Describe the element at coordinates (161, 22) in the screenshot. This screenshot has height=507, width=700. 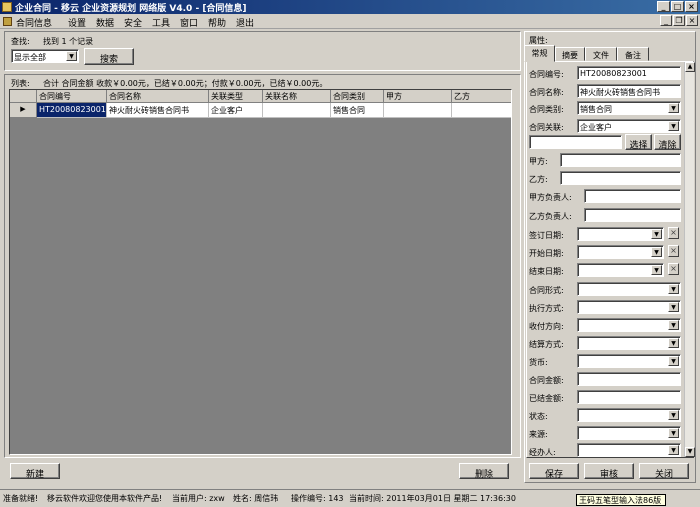
I see `menu-tools: 工具` at that location.